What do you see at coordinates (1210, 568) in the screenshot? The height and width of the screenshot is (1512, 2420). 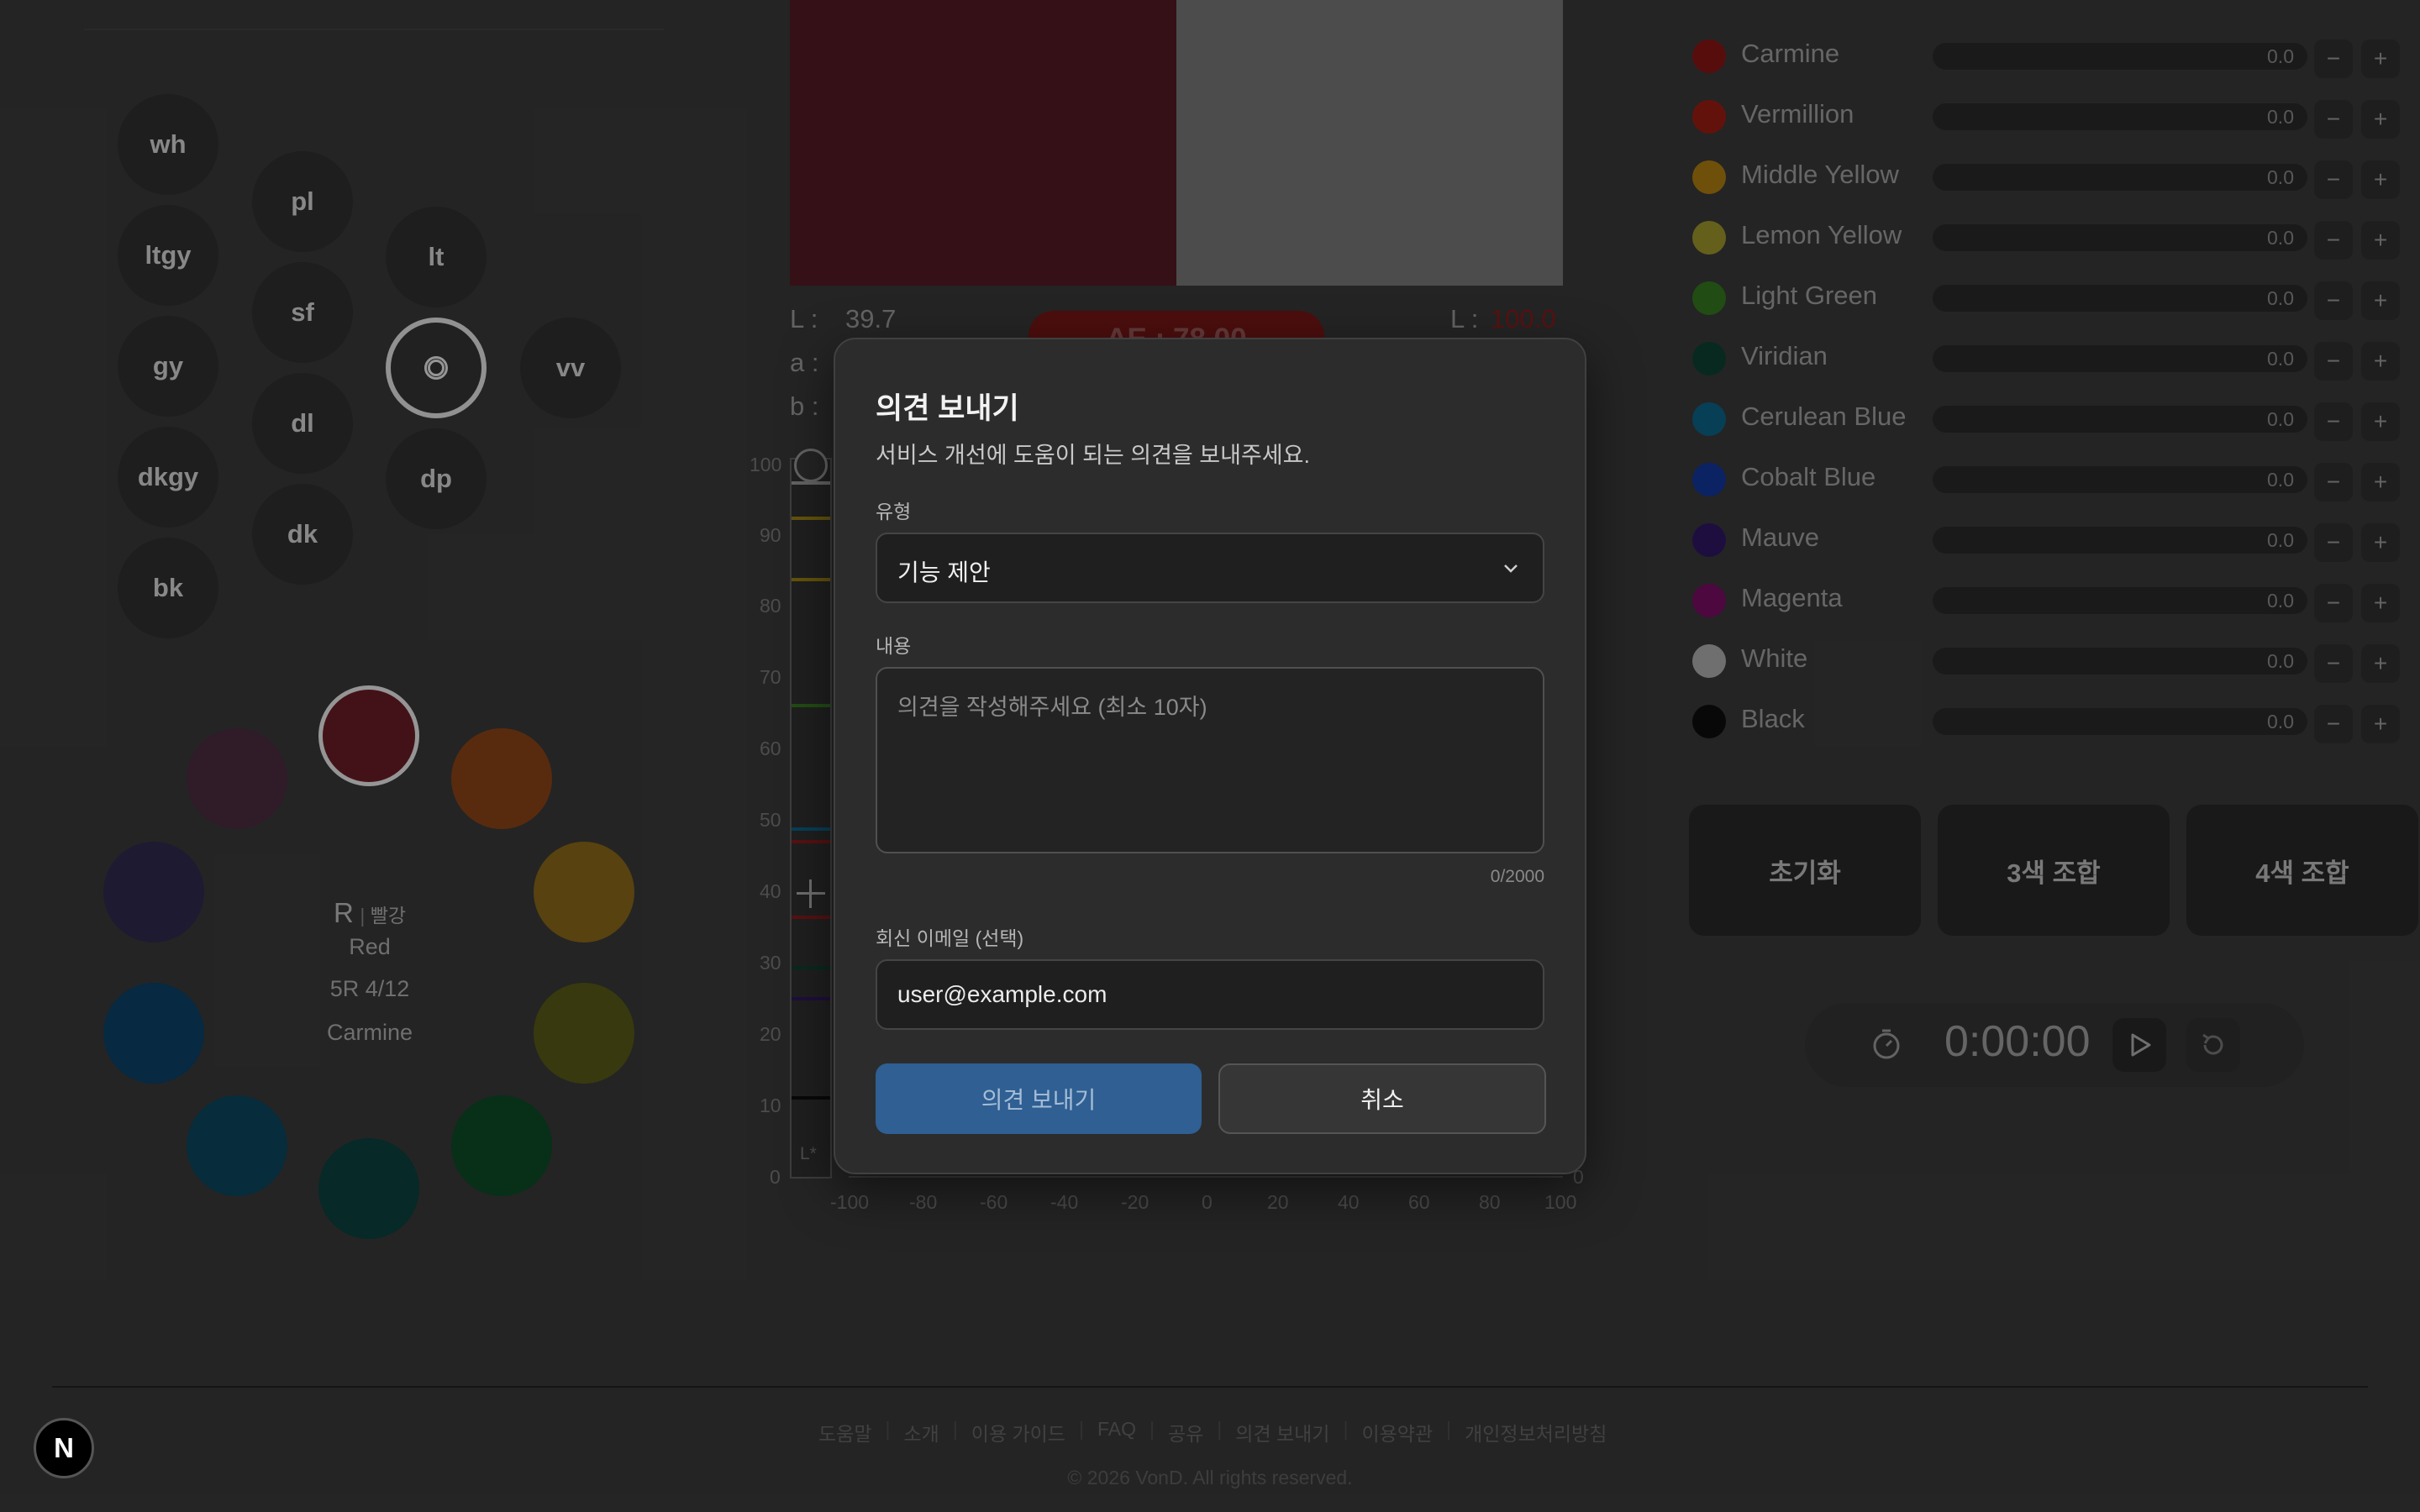 I see `type-select: 기능 제안` at bounding box center [1210, 568].